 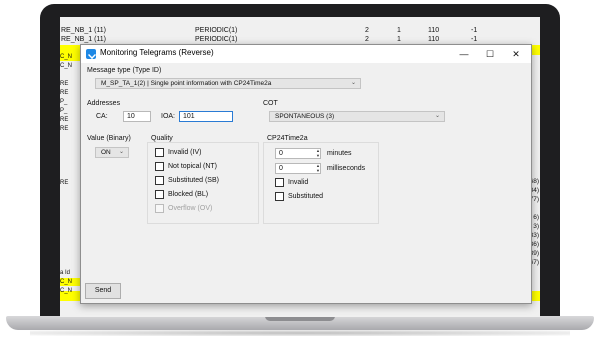 What do you see at coordinates (190, 208) in the screenshot?
I see `overflow-label: Overflow (OV)` at bounding box center [190, 208].